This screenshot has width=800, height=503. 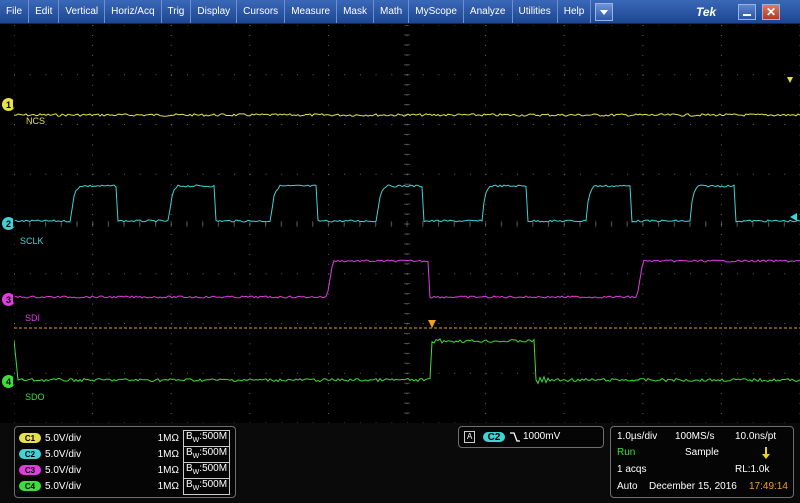 What do you see at coordinates (637, 436) in the screenshot?
I see `time-per-div: 1.0µs/div` at bounding box center [637, 436].